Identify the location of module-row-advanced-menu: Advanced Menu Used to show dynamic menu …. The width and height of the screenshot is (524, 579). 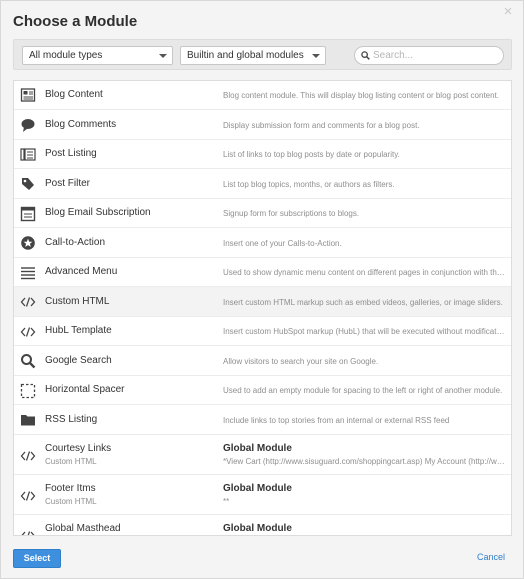
(262, 272).